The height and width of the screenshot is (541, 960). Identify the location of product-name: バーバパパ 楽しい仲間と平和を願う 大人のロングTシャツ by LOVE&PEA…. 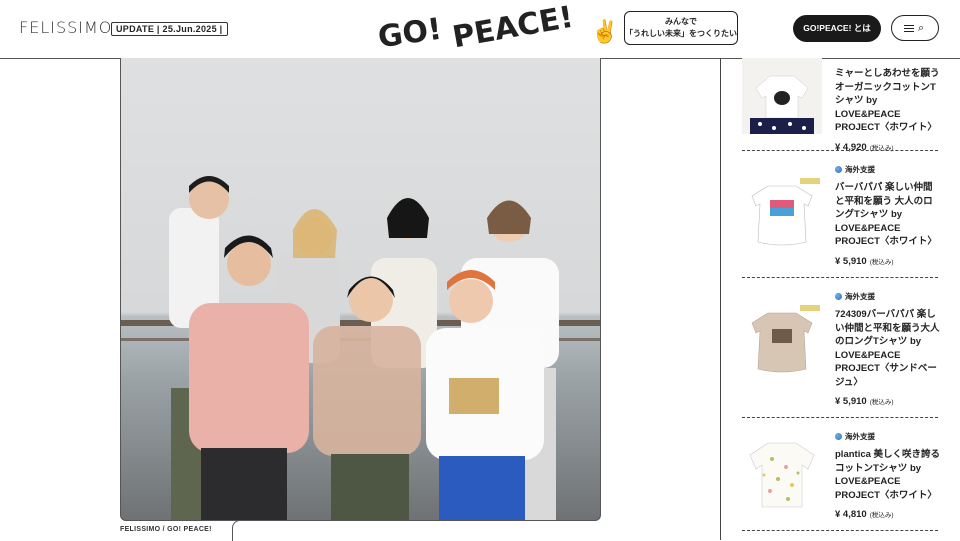
(888, 215).